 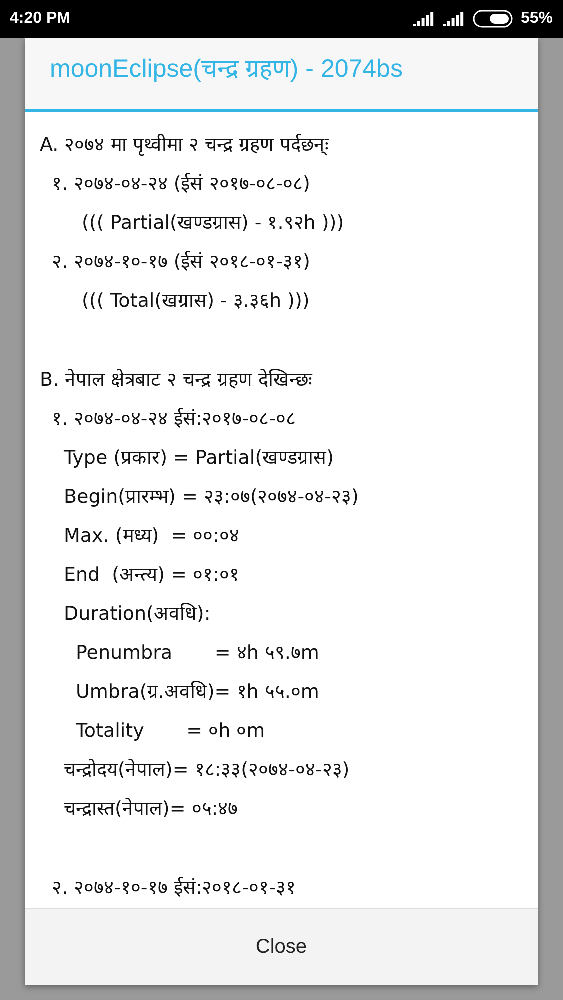 What do you see at coordinates (152, 536) in the screenshot?
I see `eclipse-info-line: Max. (मध्य) = ००:०४` at bounding box center [152, 536].